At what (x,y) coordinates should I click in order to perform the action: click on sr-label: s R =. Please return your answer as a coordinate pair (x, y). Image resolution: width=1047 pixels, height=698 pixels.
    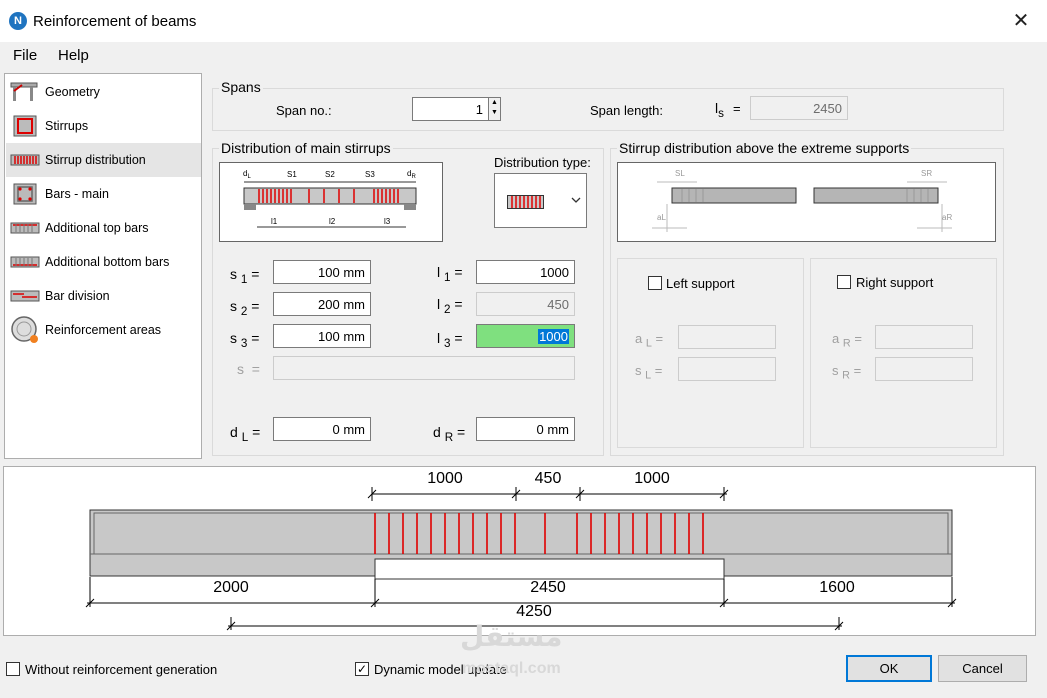
    Looking at the image, I should click on (847, 372).